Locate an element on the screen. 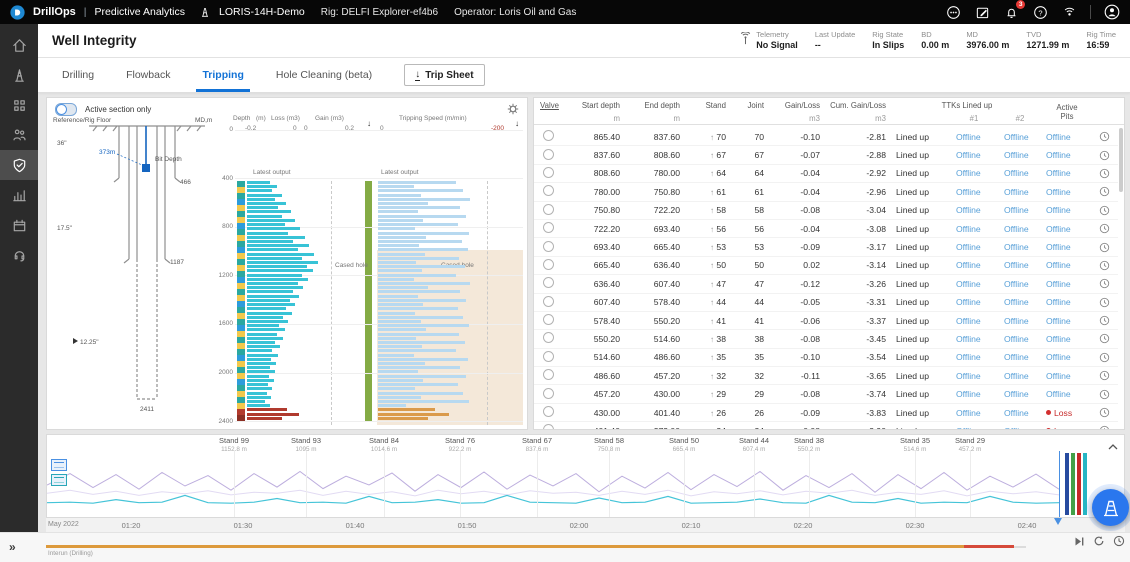 Image resolution: width=1130 pixels, height=562 pixels. expand-sidebar-icon: » is located at coordinates (12, 547).